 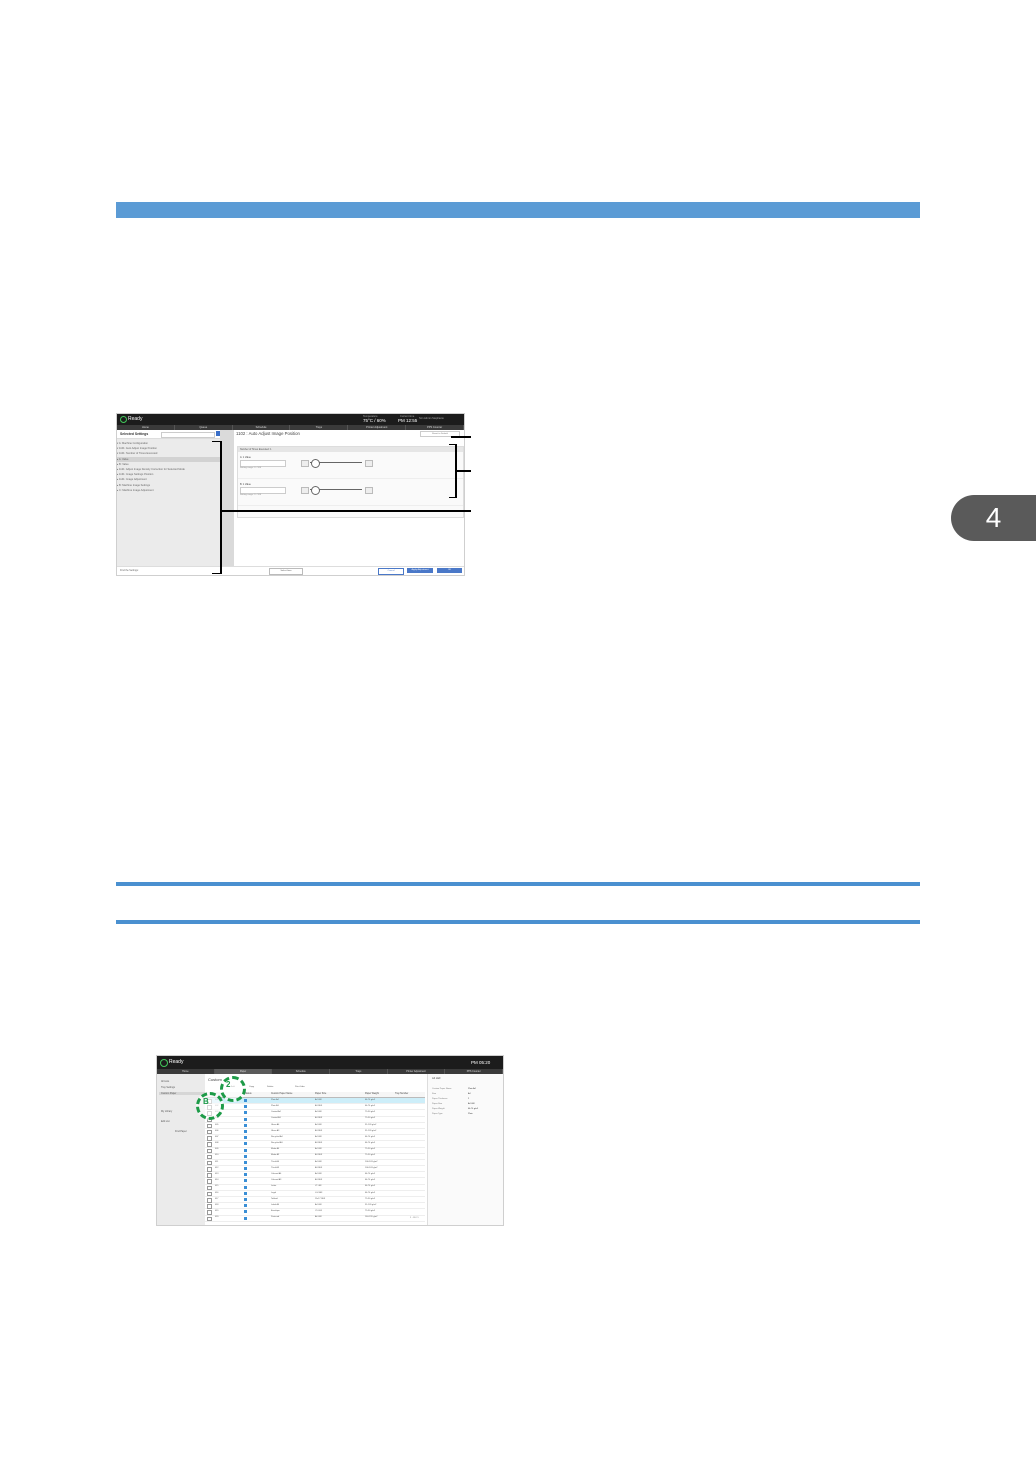 I want to click on delete-button: Delete, so click(x=270, y=1087).